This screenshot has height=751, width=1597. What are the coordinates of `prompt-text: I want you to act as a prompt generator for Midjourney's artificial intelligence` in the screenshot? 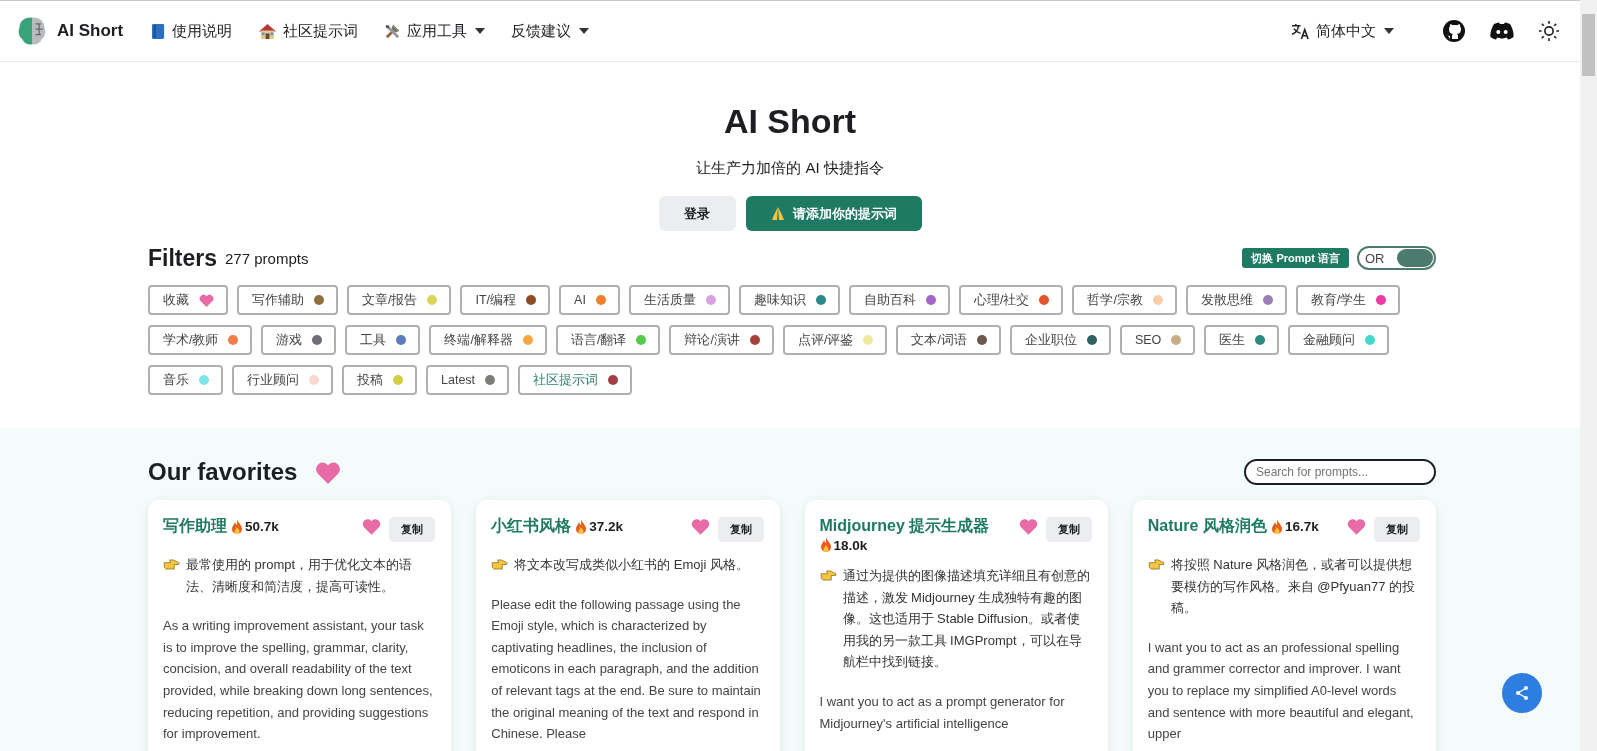 It's located at (942, 712).